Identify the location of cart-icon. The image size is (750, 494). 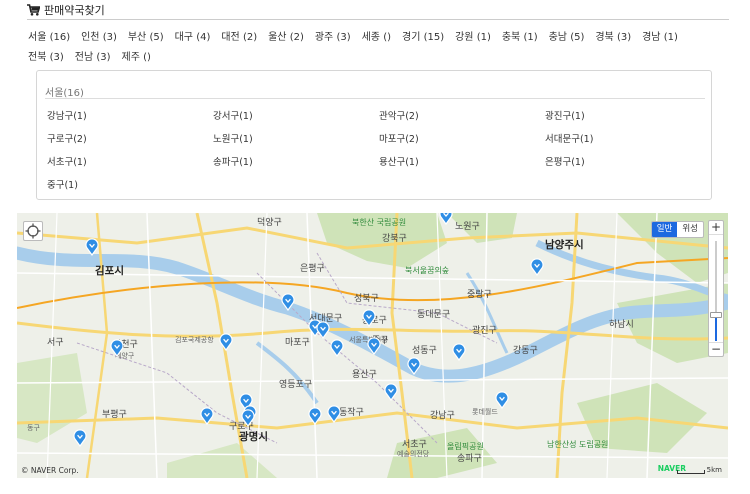
(33, 10).